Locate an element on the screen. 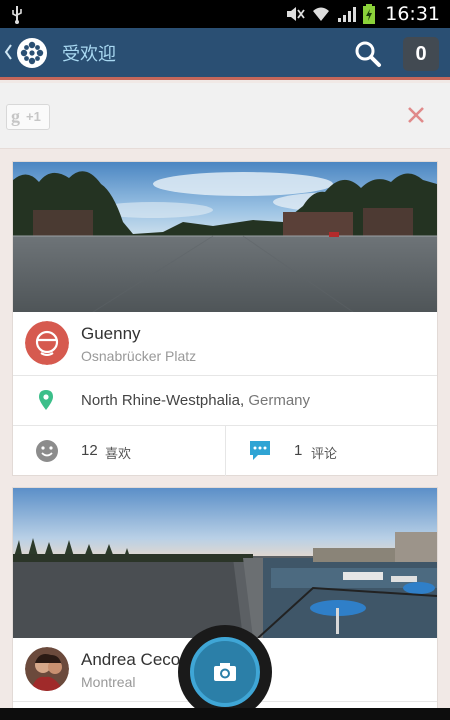 The image size is (450, 720). status-bar: 16:31 is located at coordinates (225, 14).